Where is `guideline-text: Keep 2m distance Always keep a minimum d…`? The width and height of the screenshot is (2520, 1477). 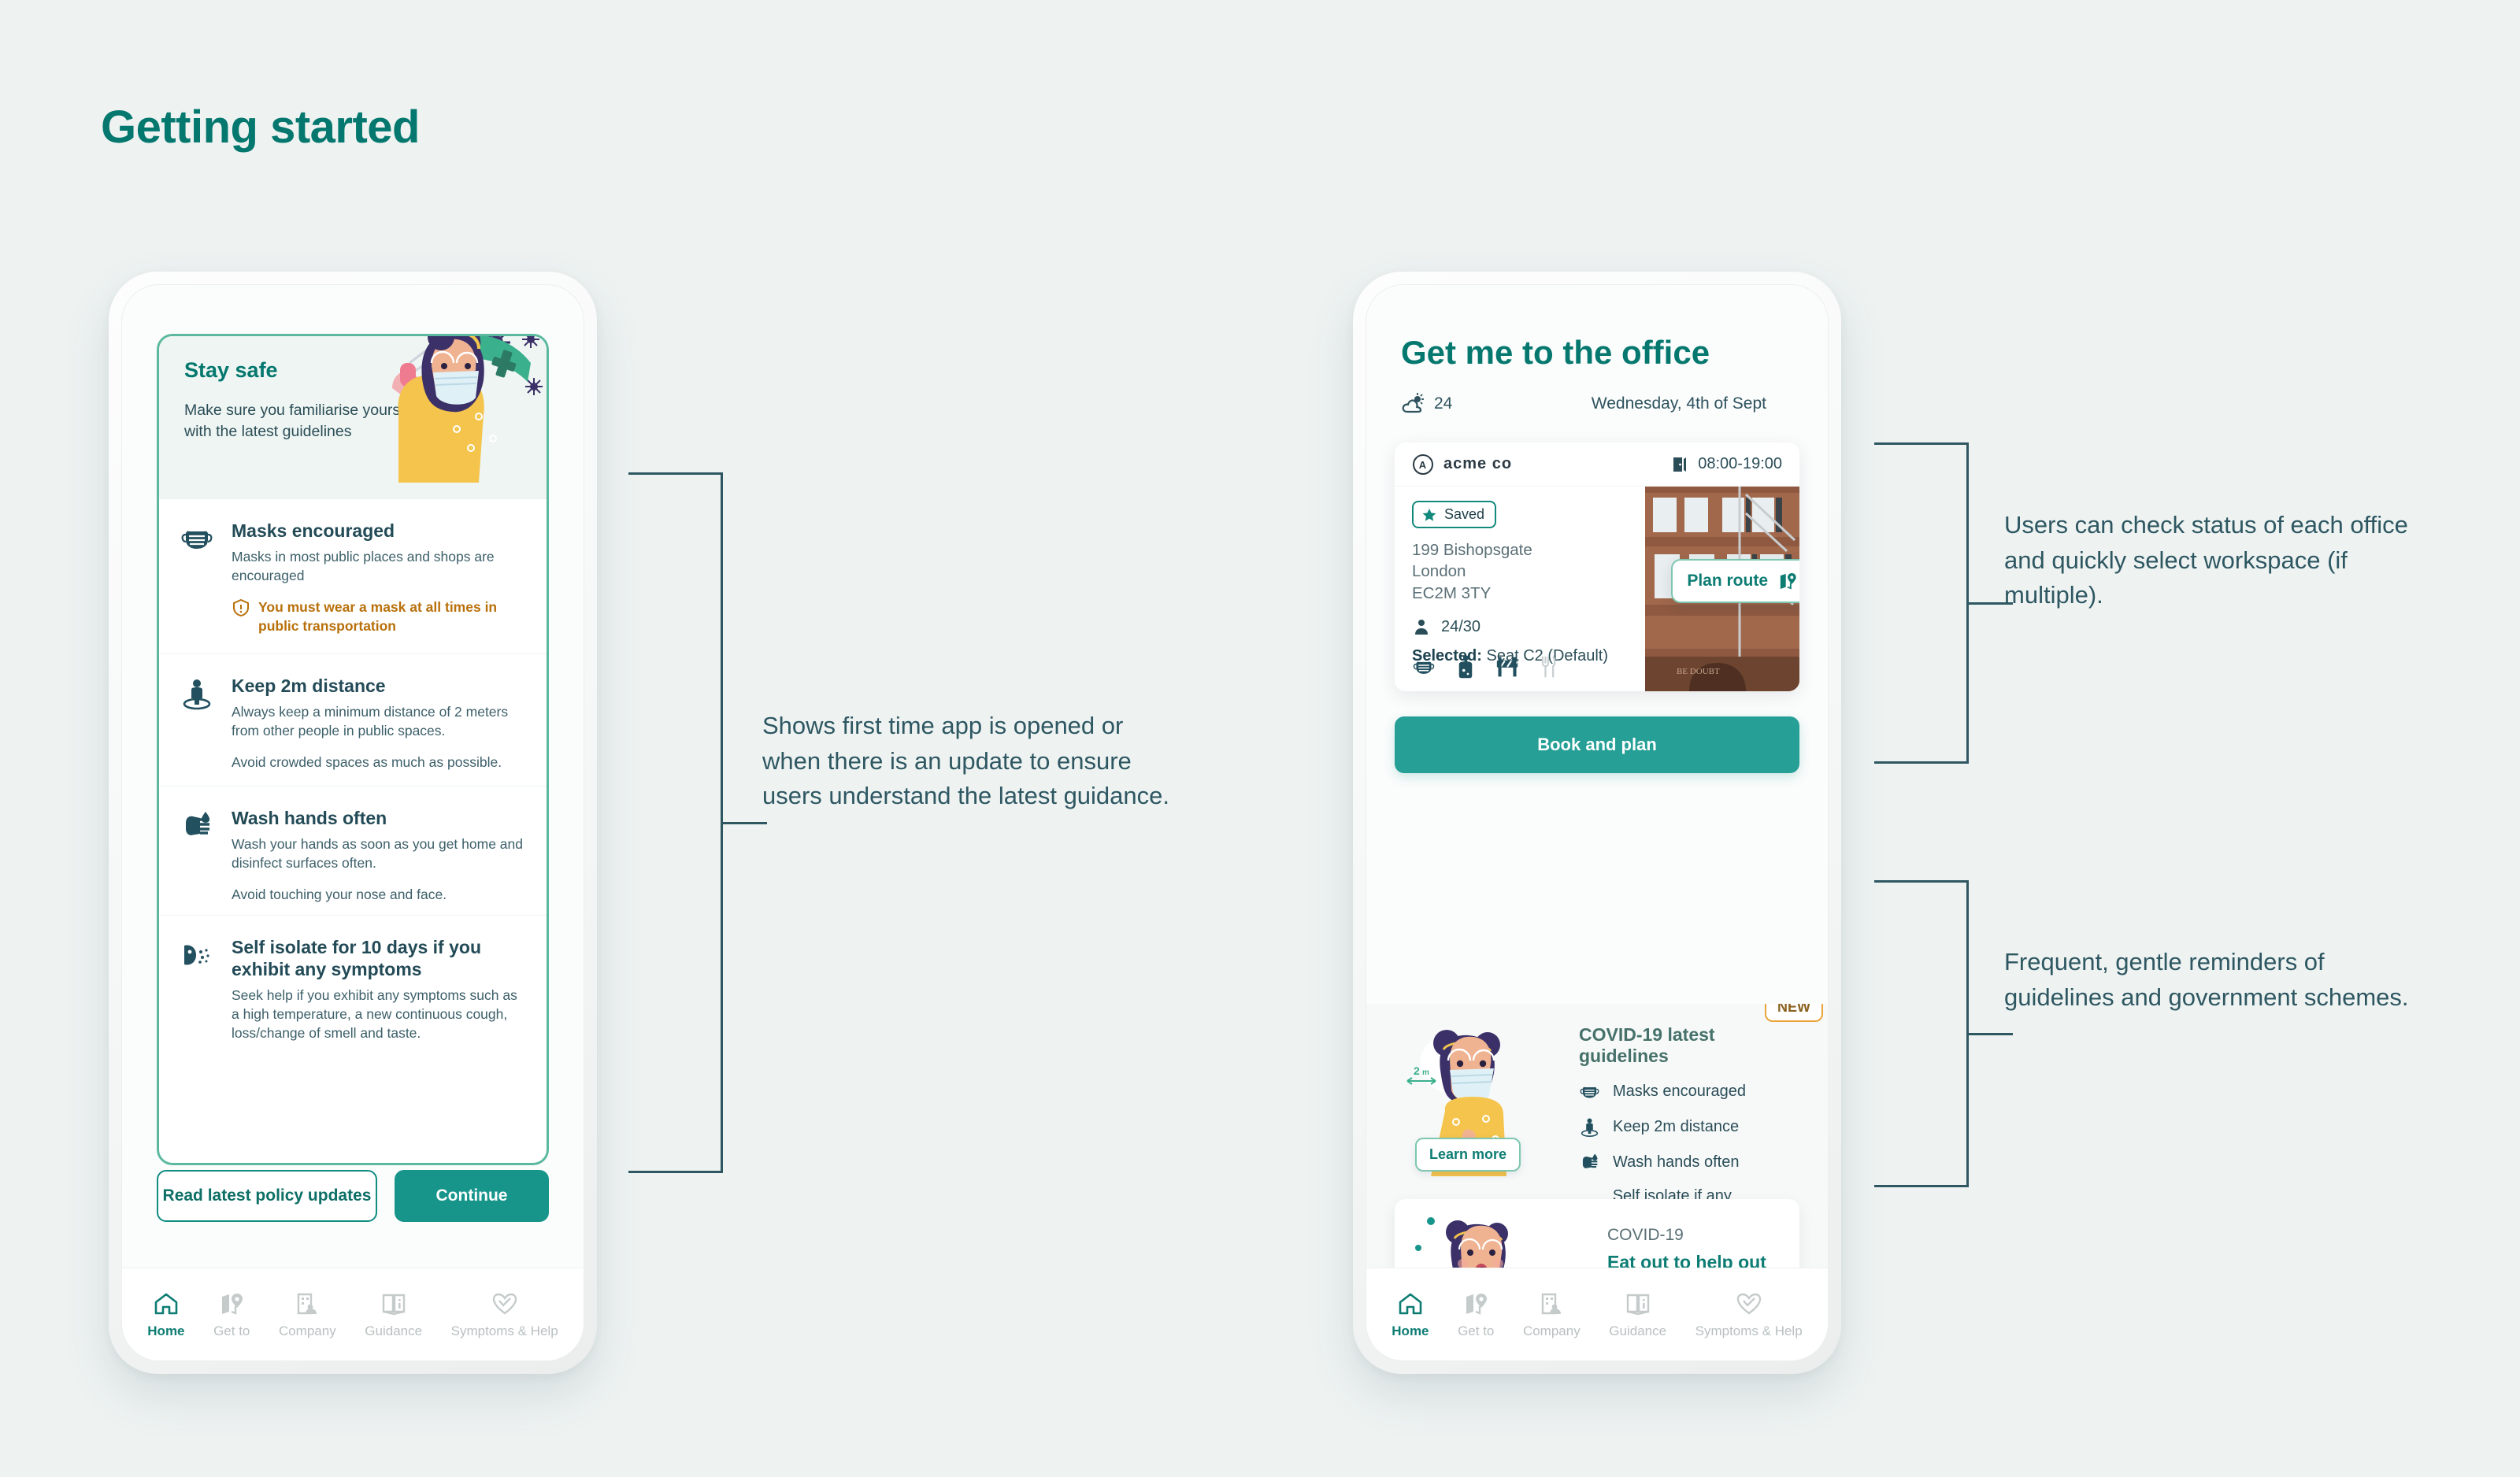
guideline-text: Keep 2m distance Always keep a minimum d… is located at coordinates (377, 723).